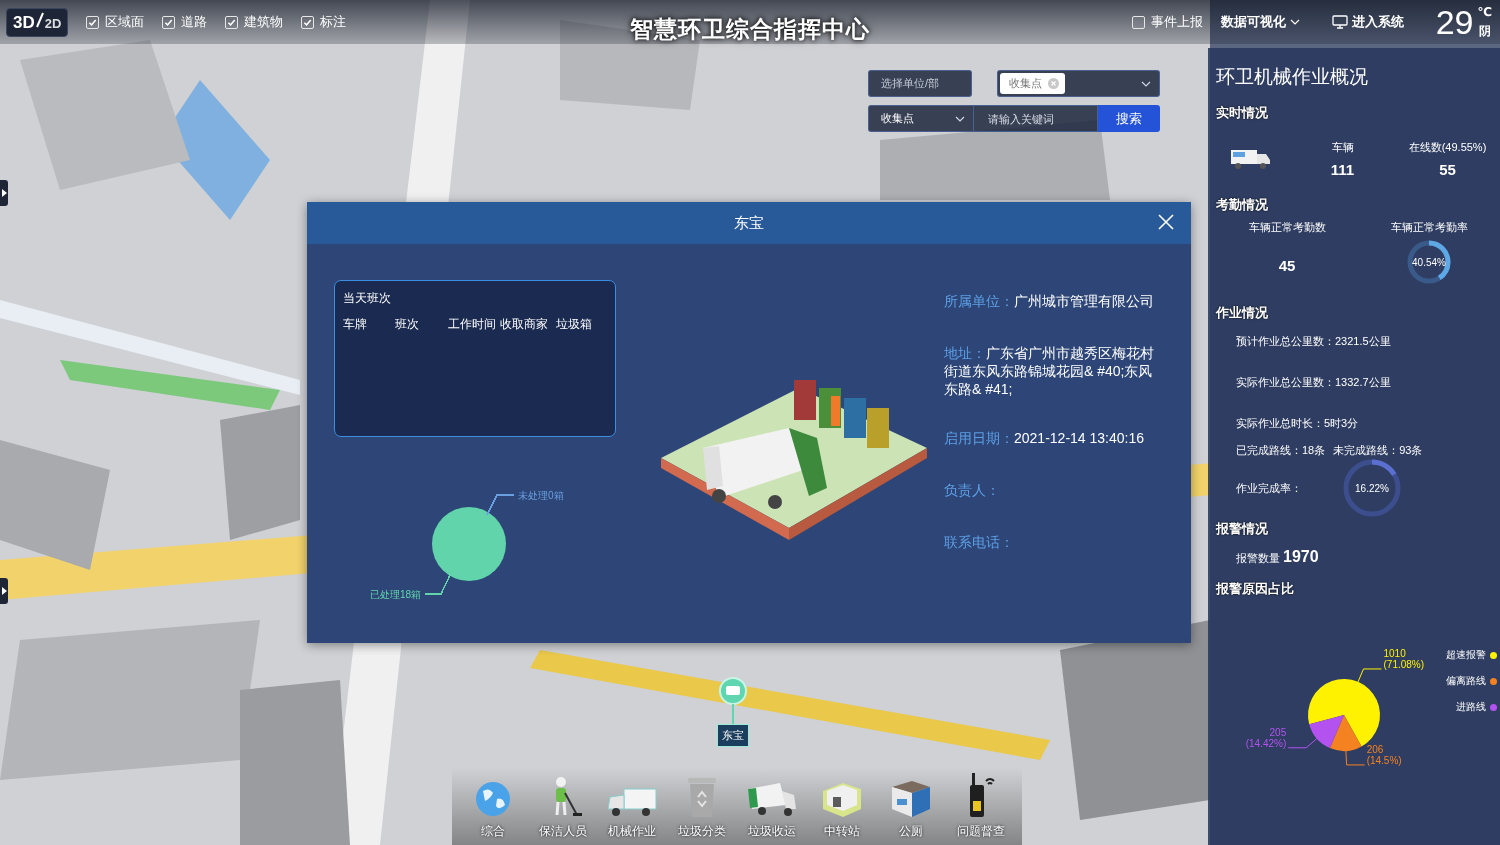 The image size is (1500, 845). I want to click on stat-label: 车辆正常考勤率, so click(1429, 227).